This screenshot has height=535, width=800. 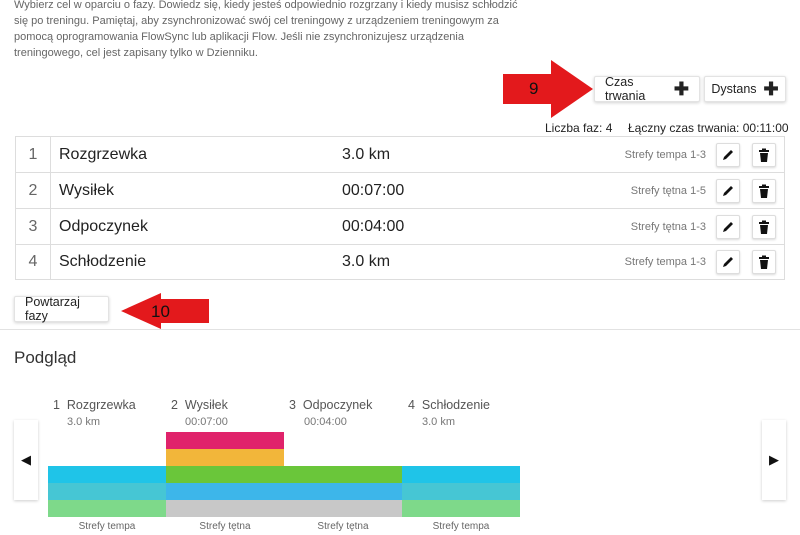 What do you see at coordinates (225, 440) in the screenshot?
I see `hr-zone-5-bar` at bounding box center [225, 440].